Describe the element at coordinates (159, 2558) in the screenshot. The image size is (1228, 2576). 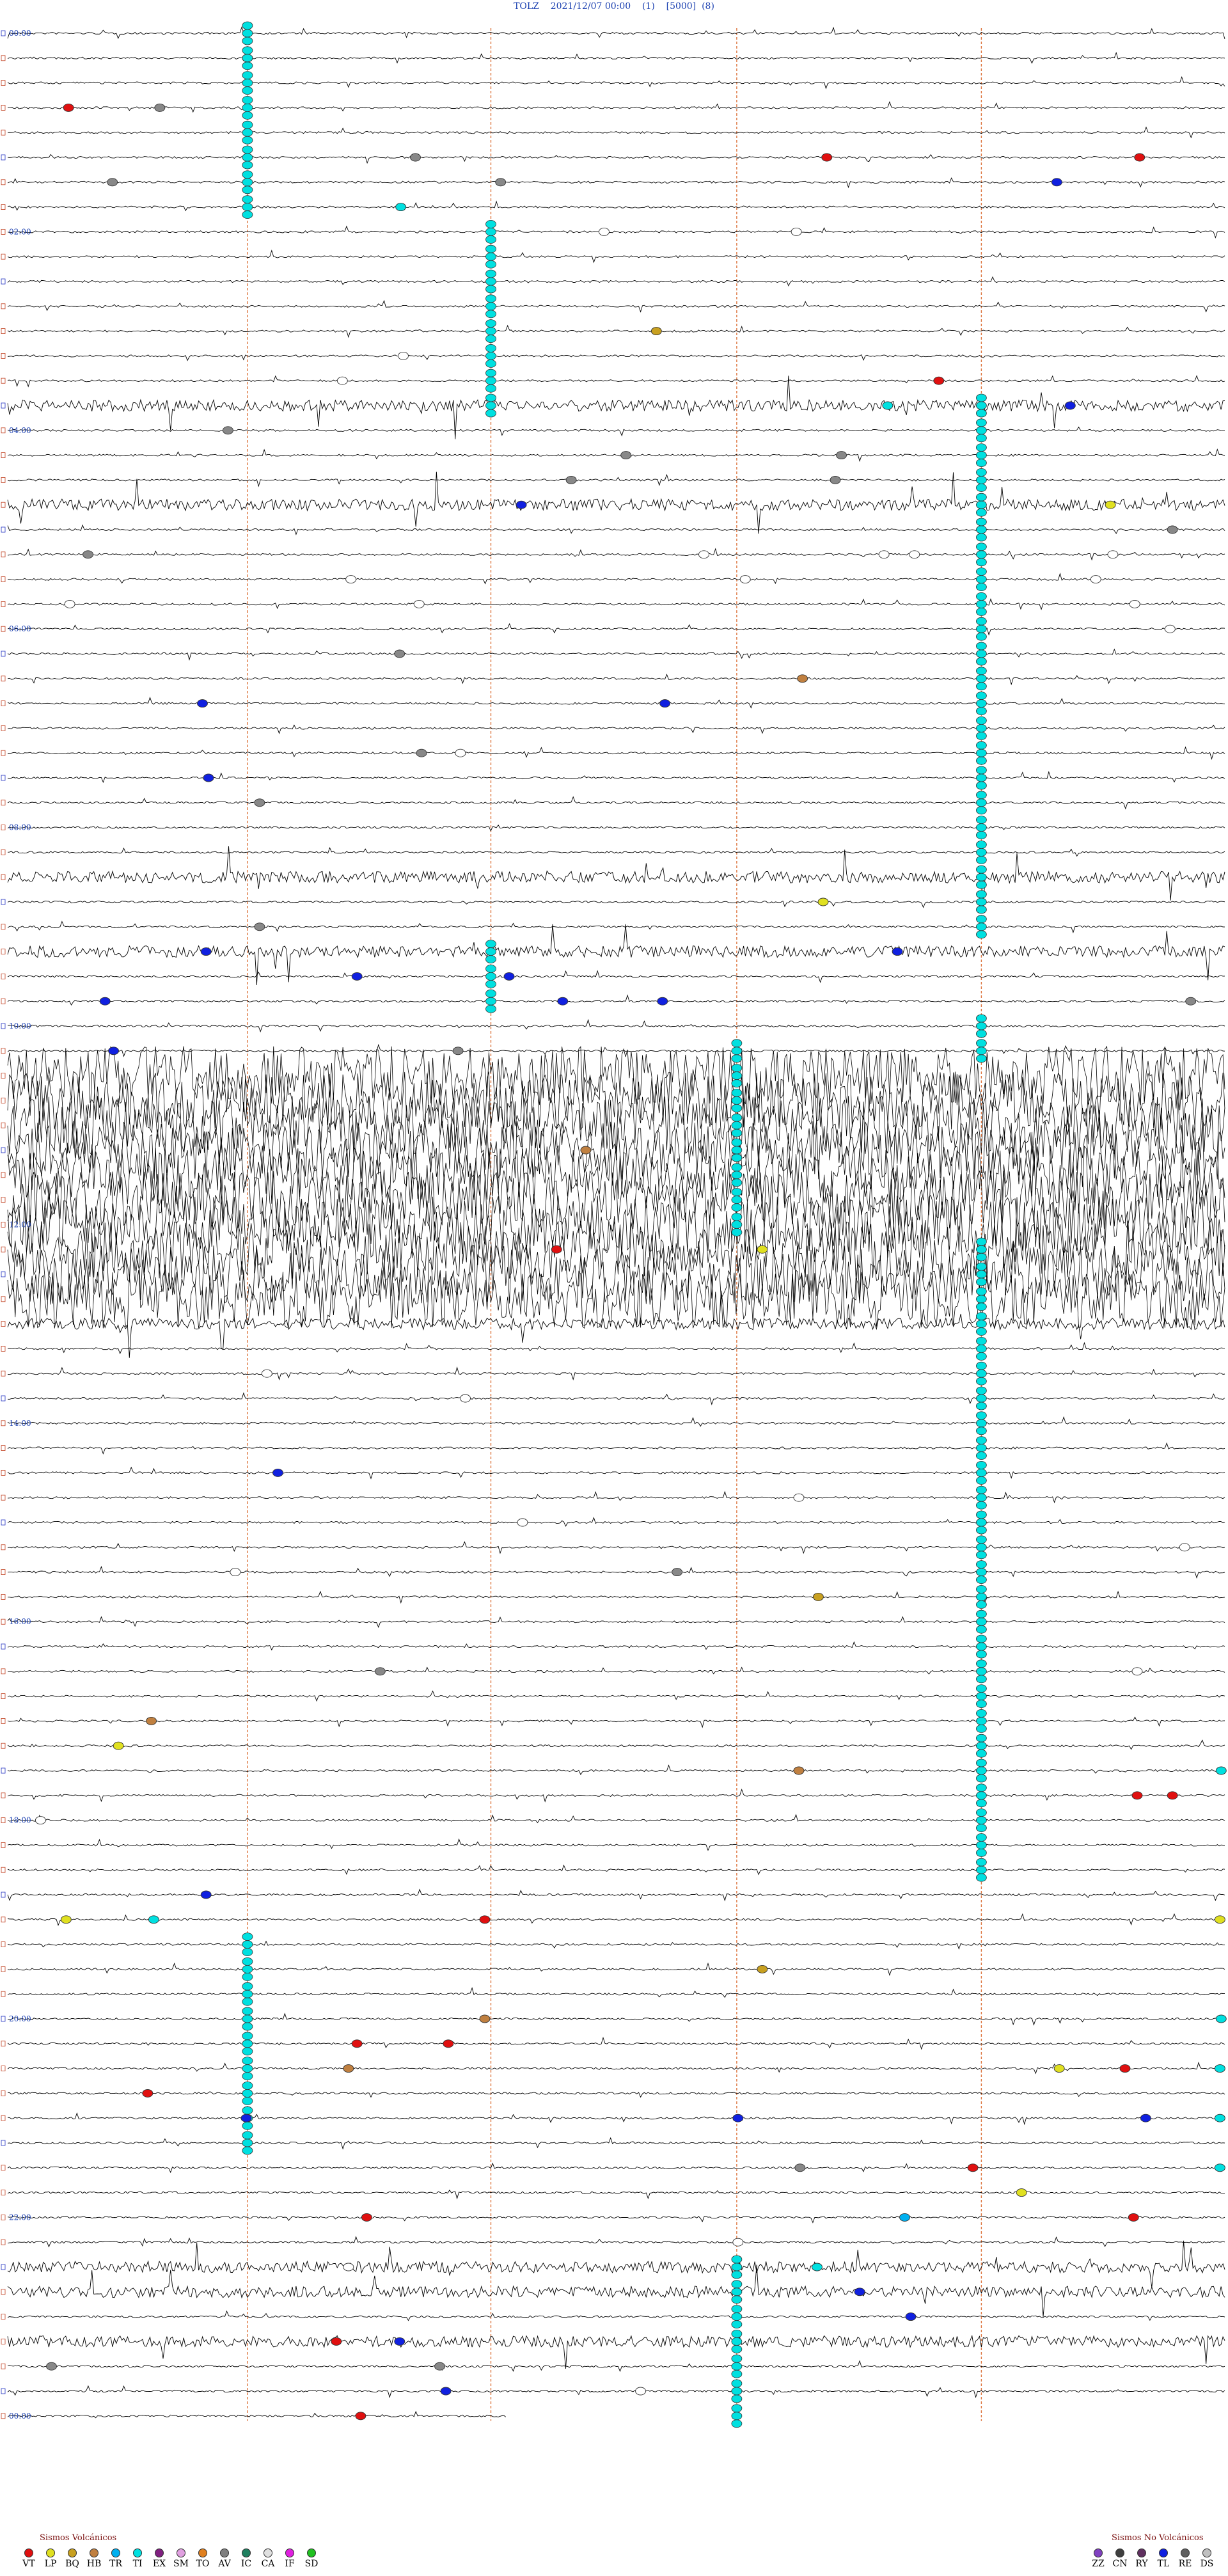
I see `legend-volcanic-ex: EX` at that location.